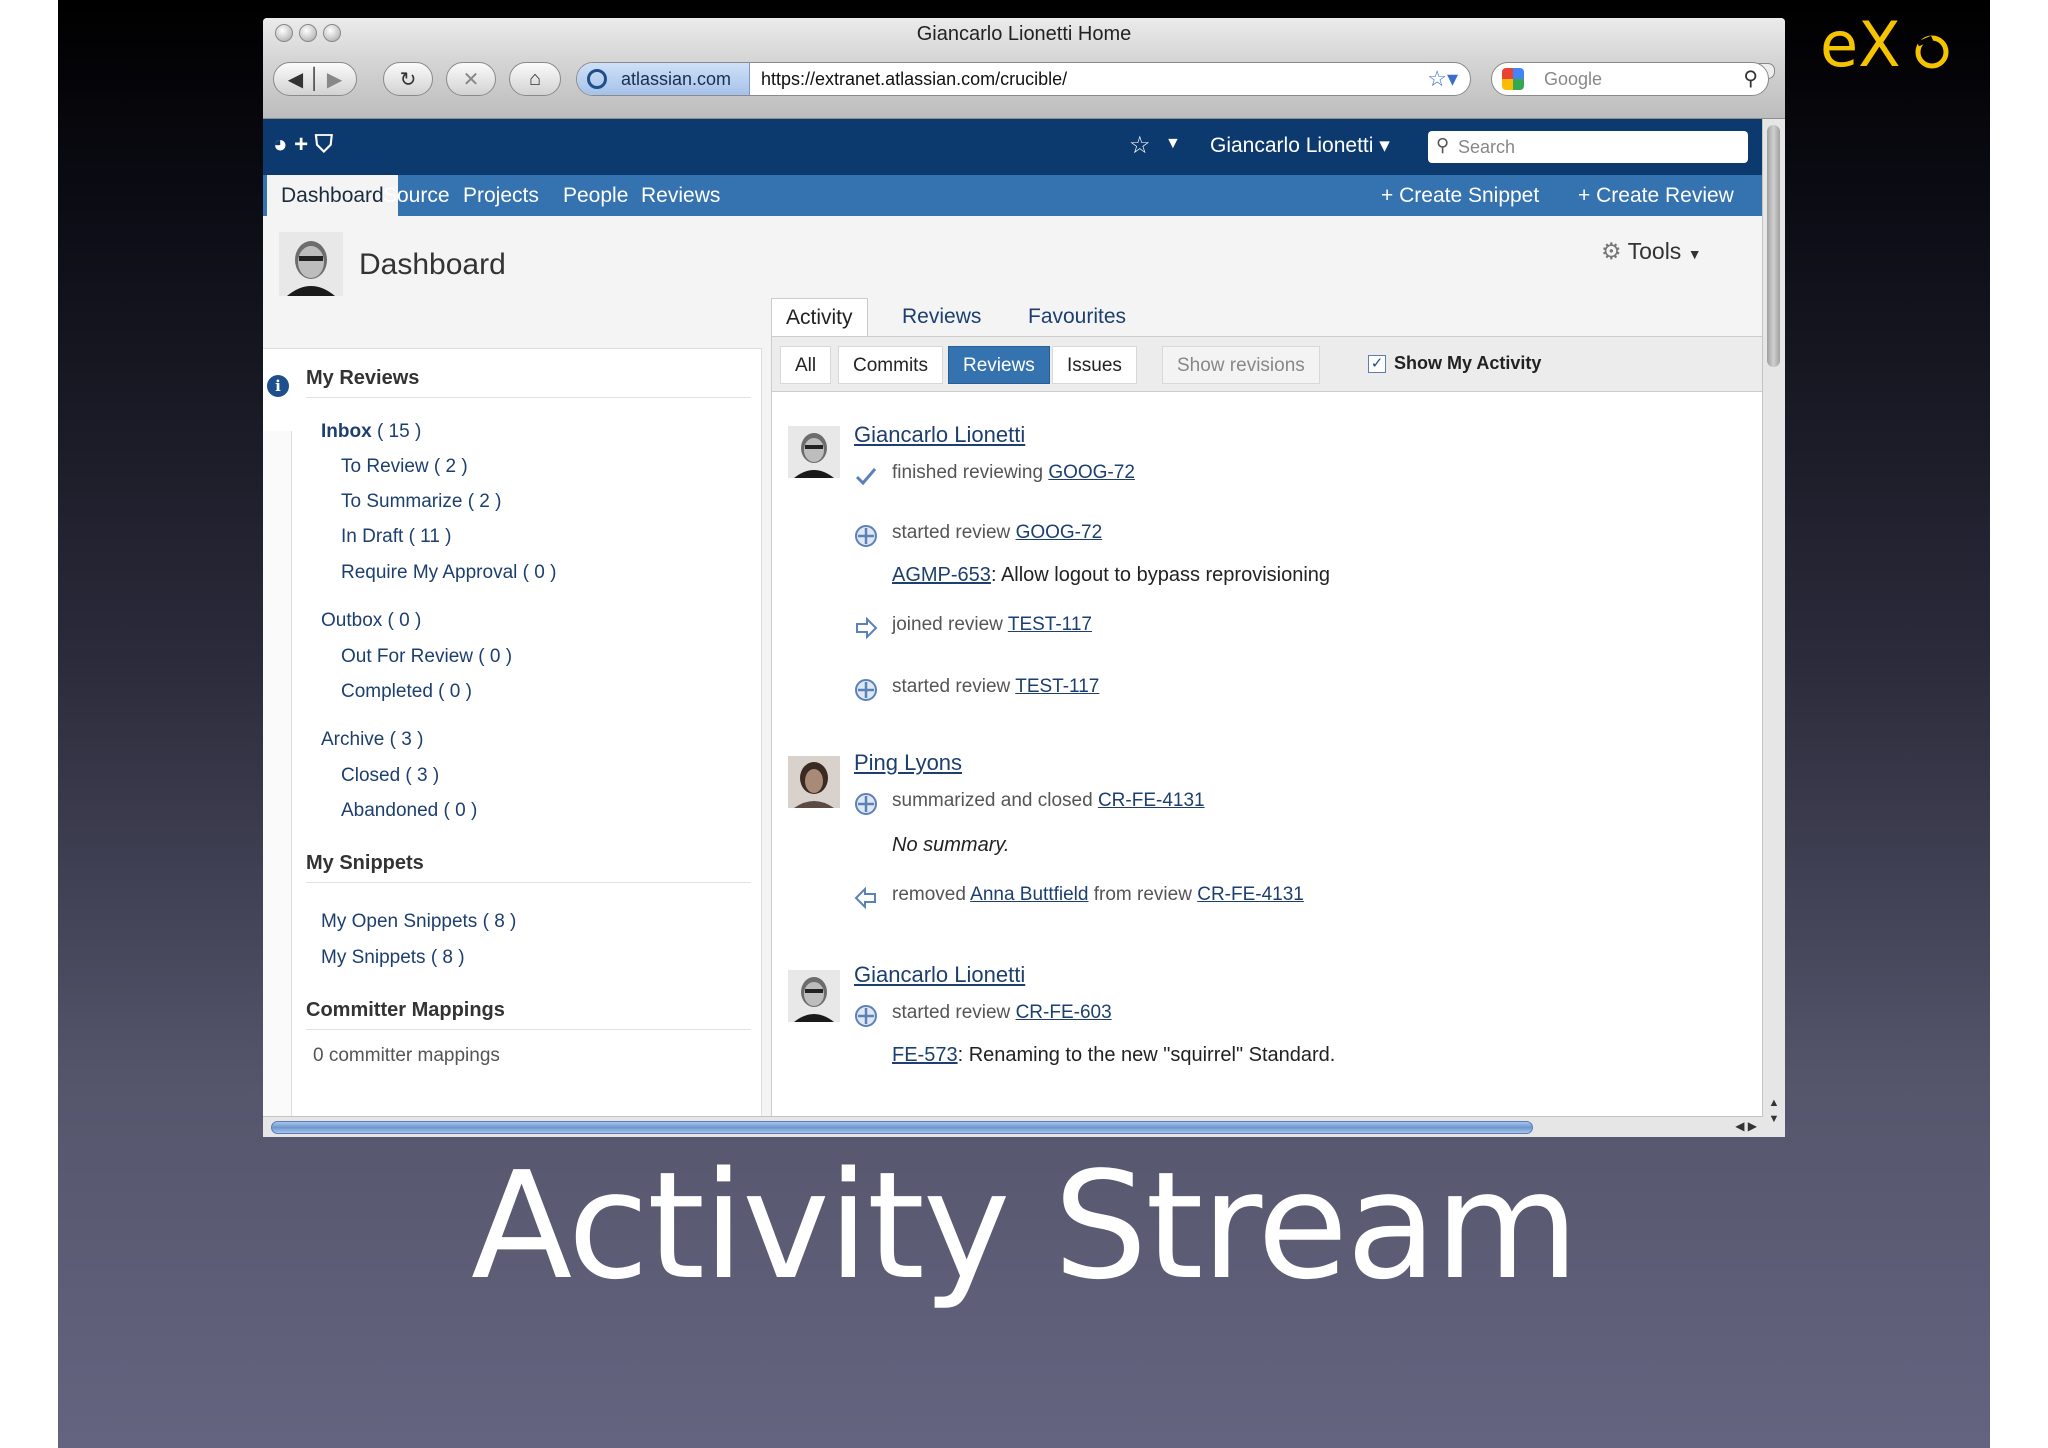 Image resolution: width=2048 pixels, height=1448 pixels. I want to click on sidebar-item-abandoned: Abandoned ( 0 ), so click(409, 811).